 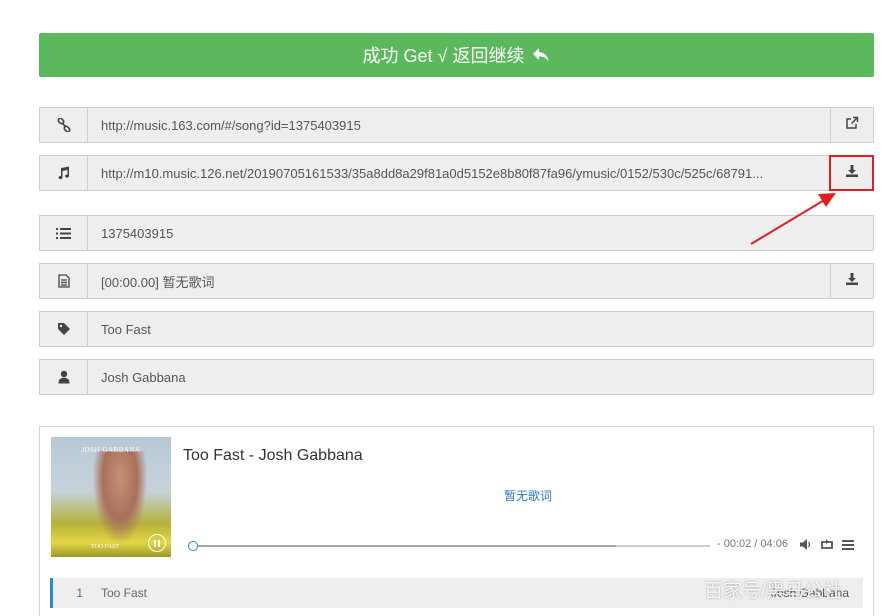 What do you see at coordinates (64, 281) in the screenshot?
I see `document-icon` at bounding box center [64, 281].